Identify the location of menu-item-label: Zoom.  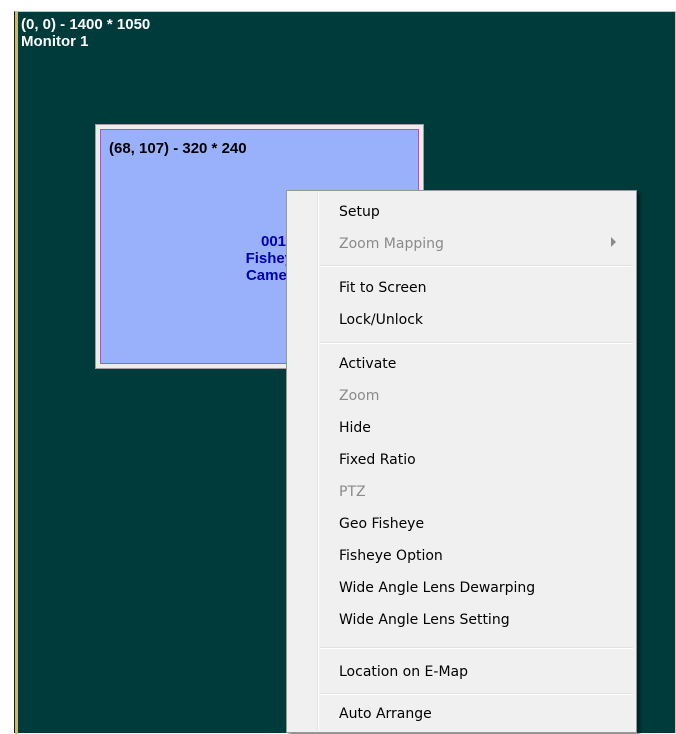
(359, 396).